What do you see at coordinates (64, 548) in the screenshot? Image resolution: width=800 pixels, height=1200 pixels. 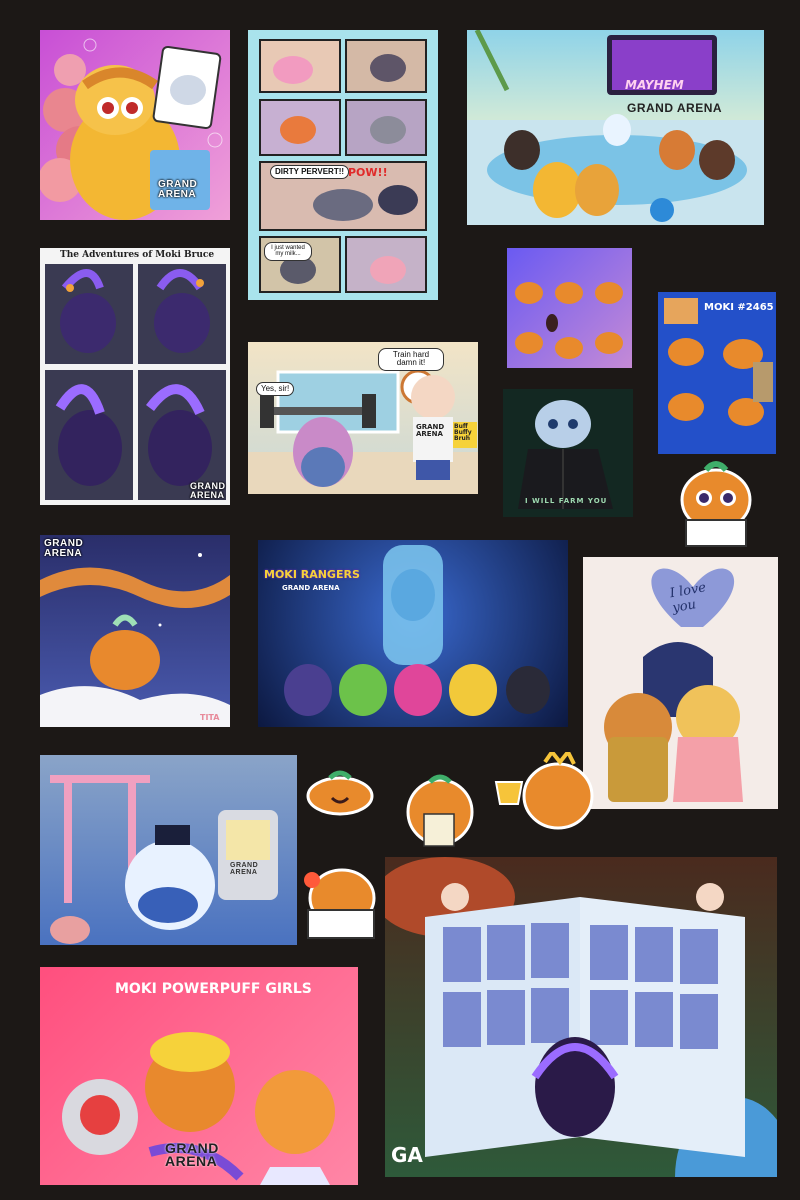 I see `snow-run-badge: GRAND ARENA` at bounding box center [64, 548].